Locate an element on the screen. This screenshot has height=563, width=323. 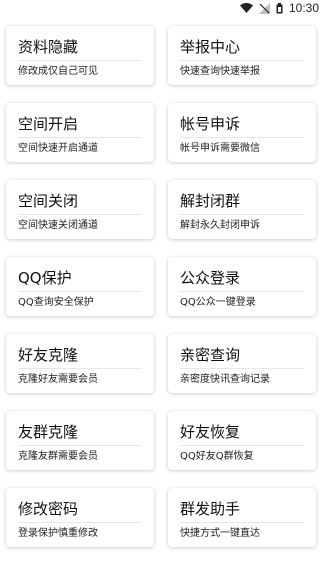
card-friend-clone: 好友克隆 克隆好友需要会员 is located at coordinates (80, 363).